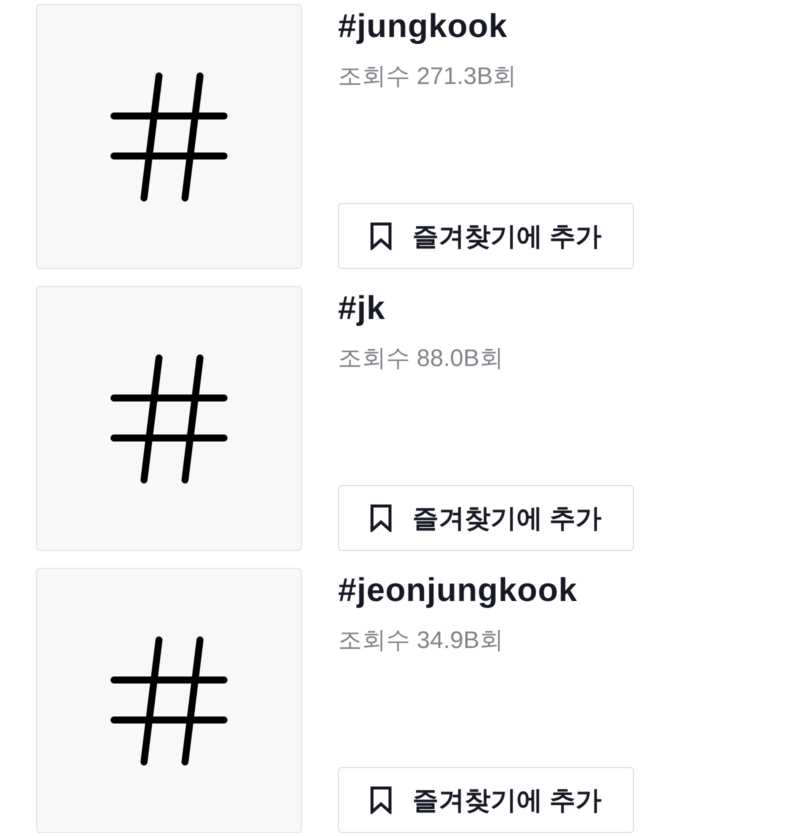  What do you see at coordinates (458, 590) in the screenshot?
I see `hashtag-title: #jeonjungkook` at bounding box center [458, 590].